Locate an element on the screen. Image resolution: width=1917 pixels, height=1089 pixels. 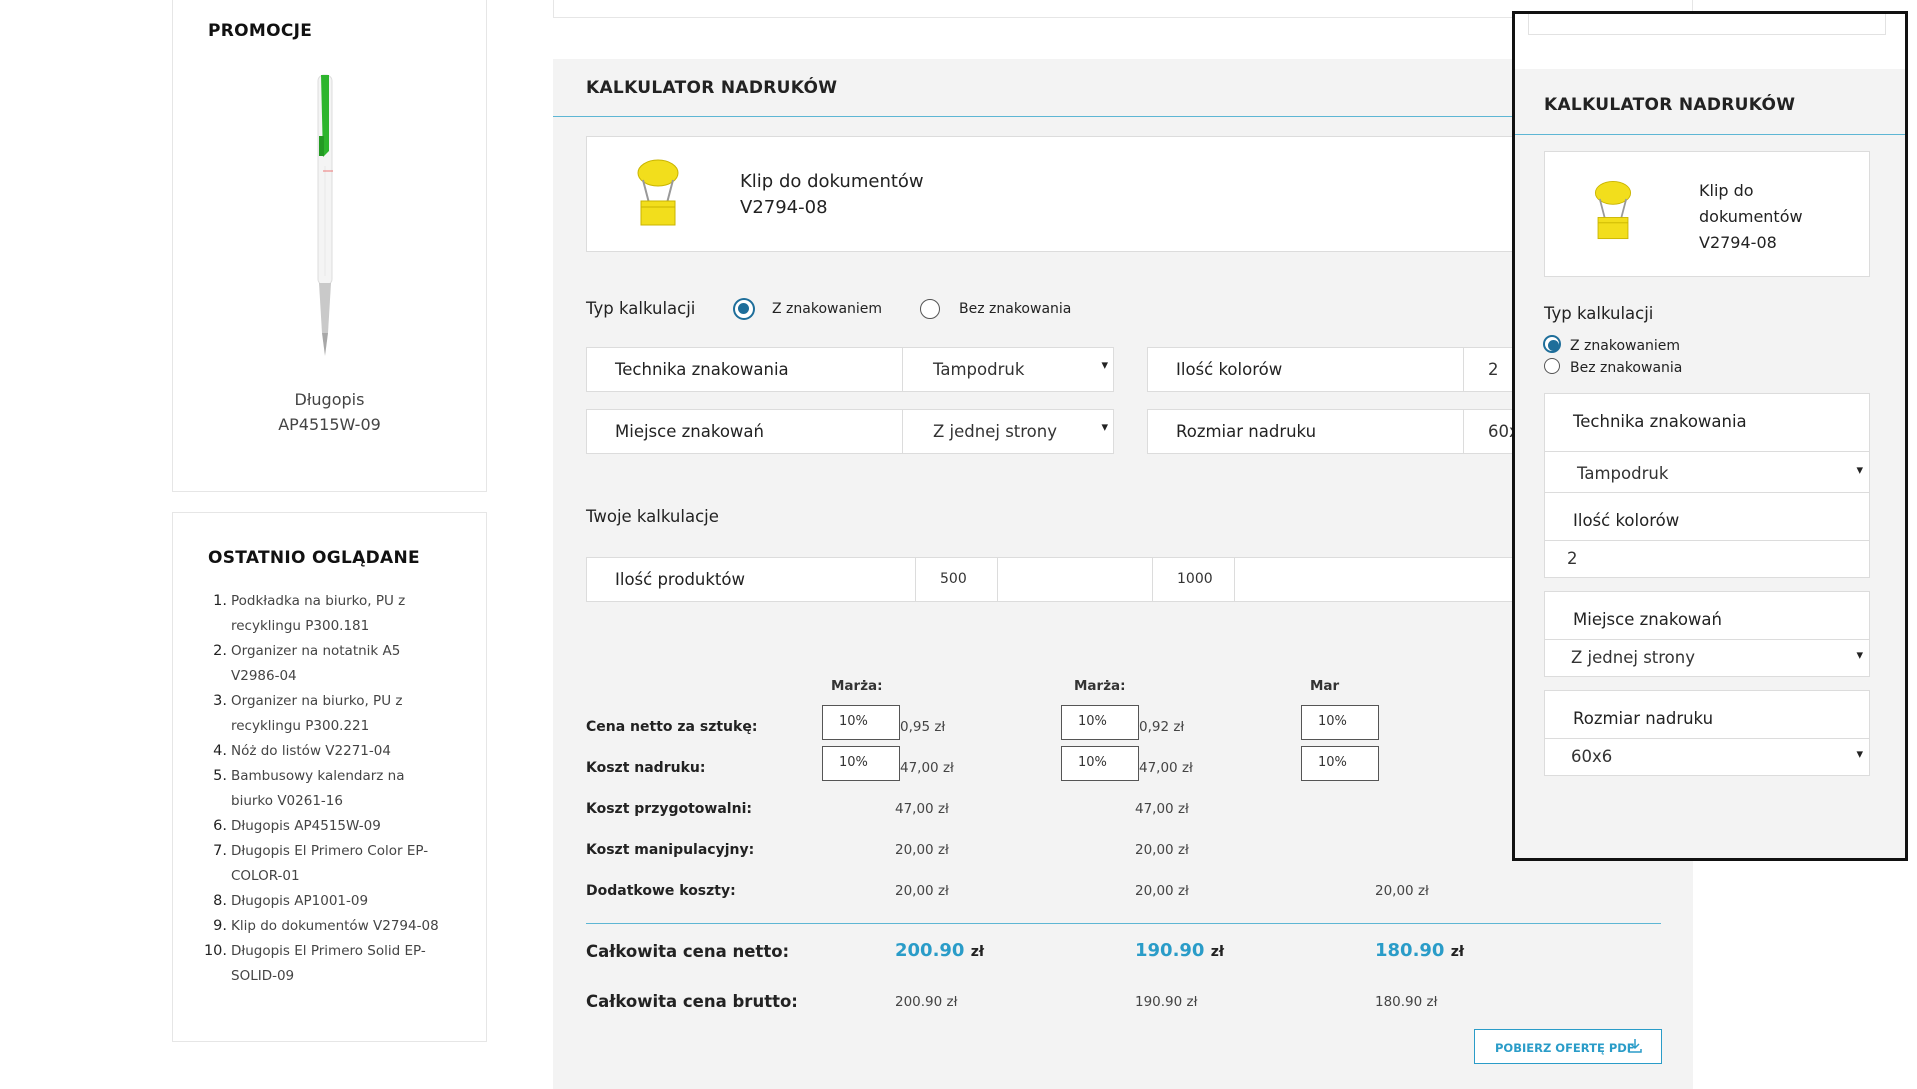
mobile-technique-field: Technika znakowania Tampodruk ▾ is located at coordinates (1707, 444).